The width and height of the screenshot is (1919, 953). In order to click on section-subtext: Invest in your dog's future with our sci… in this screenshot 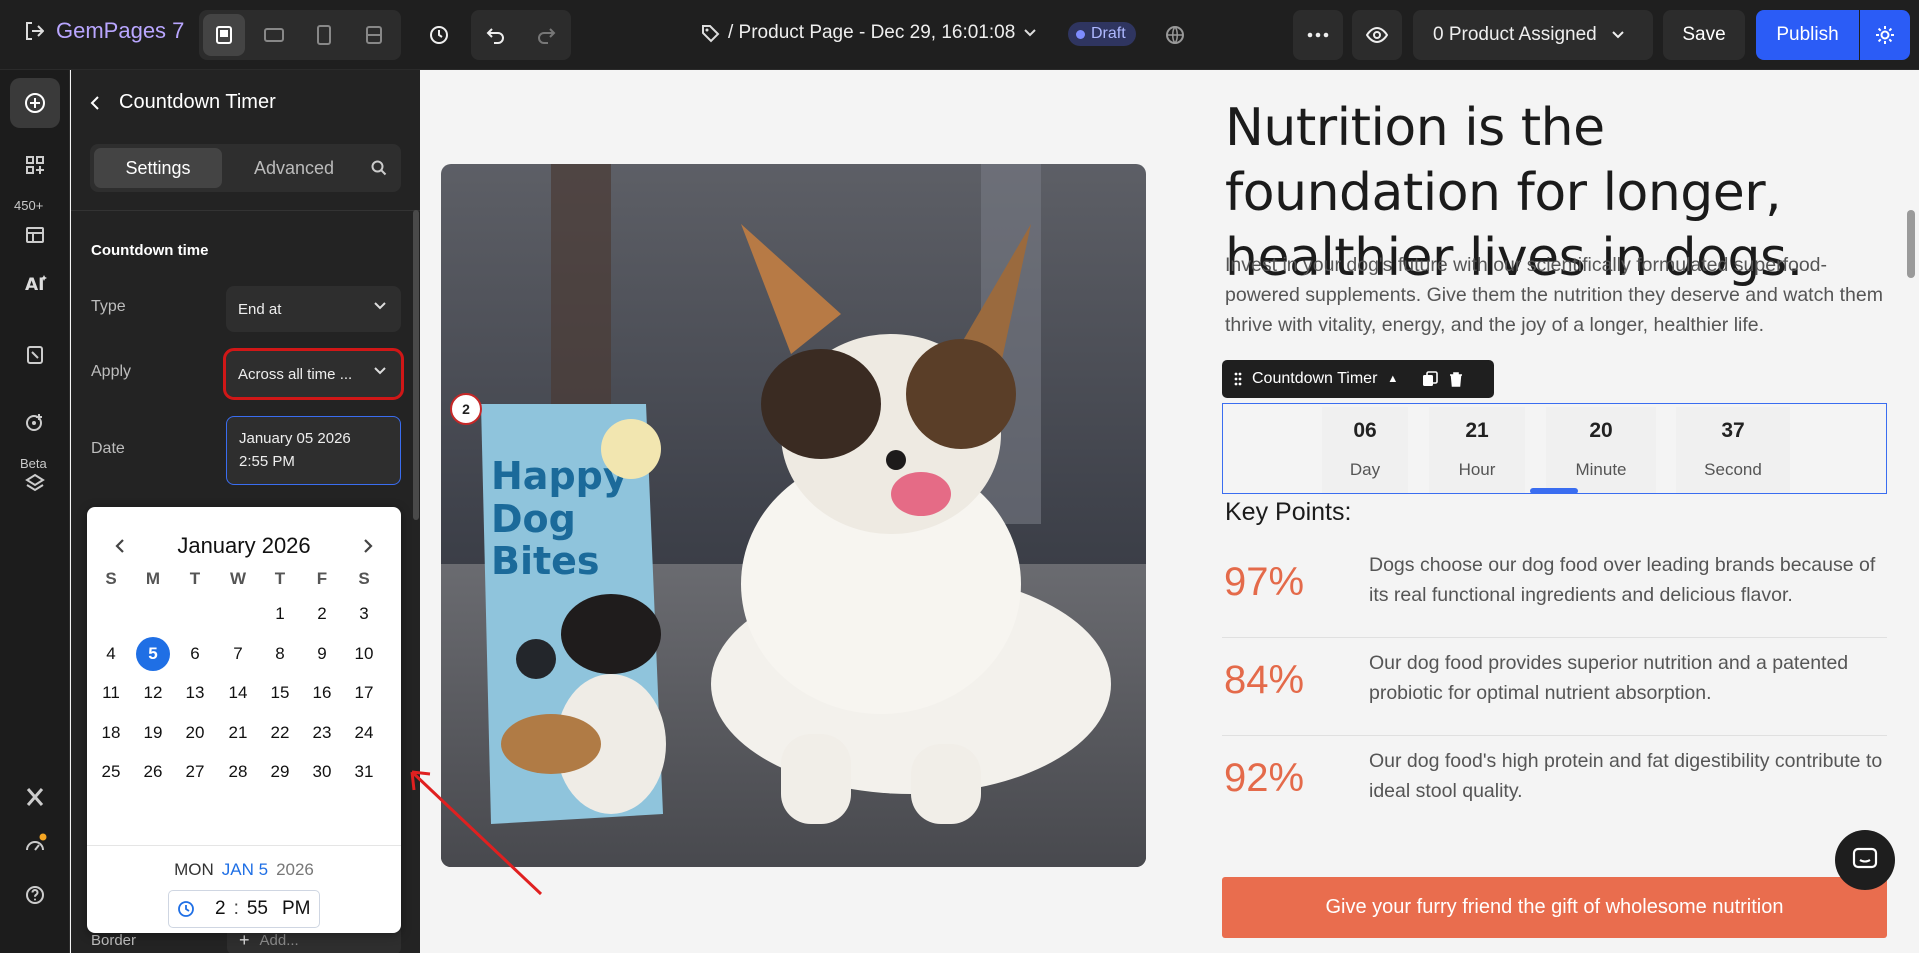, I will do `click(1555, 295)`.